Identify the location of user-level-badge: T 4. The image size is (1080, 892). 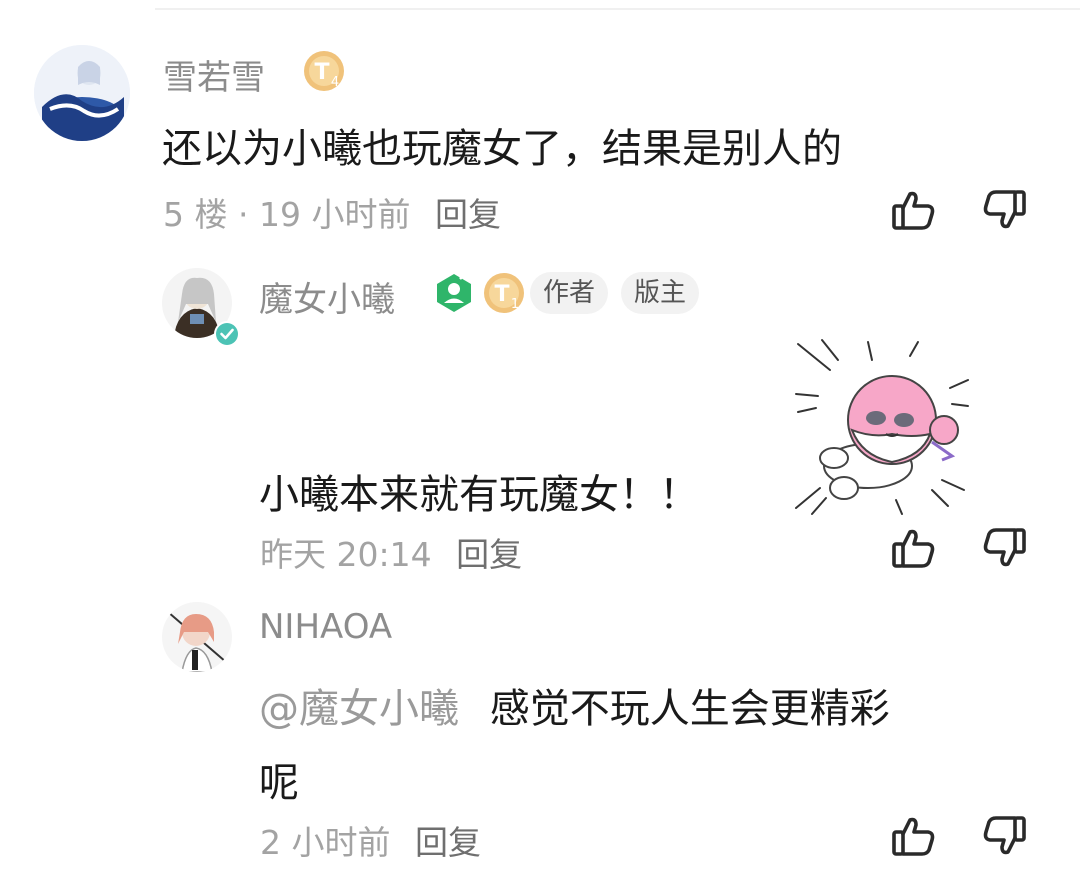
(324, 71).